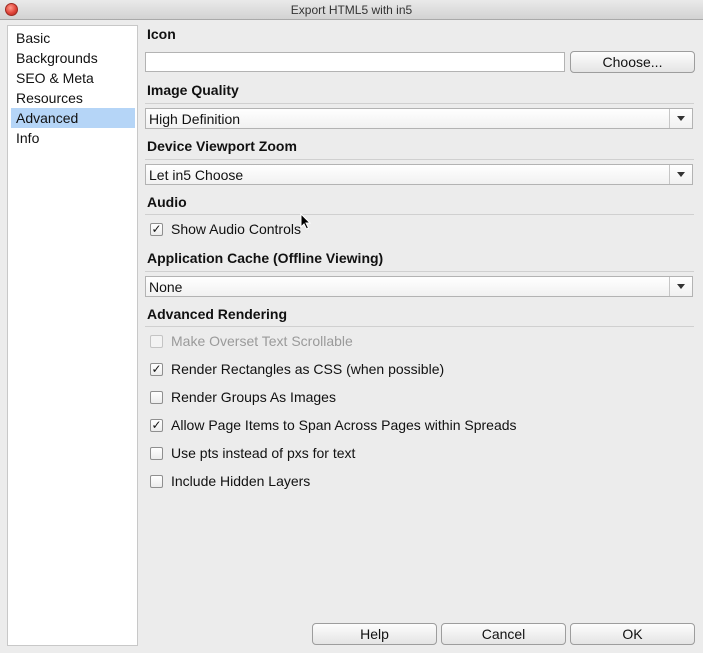 The height and width of the screenshot is (653, 703). What do you see at coordinates (253, 397) in the screenshot?
I see `render-groups-images-label: Render Groups As Images` at bounding box center [253, 397].